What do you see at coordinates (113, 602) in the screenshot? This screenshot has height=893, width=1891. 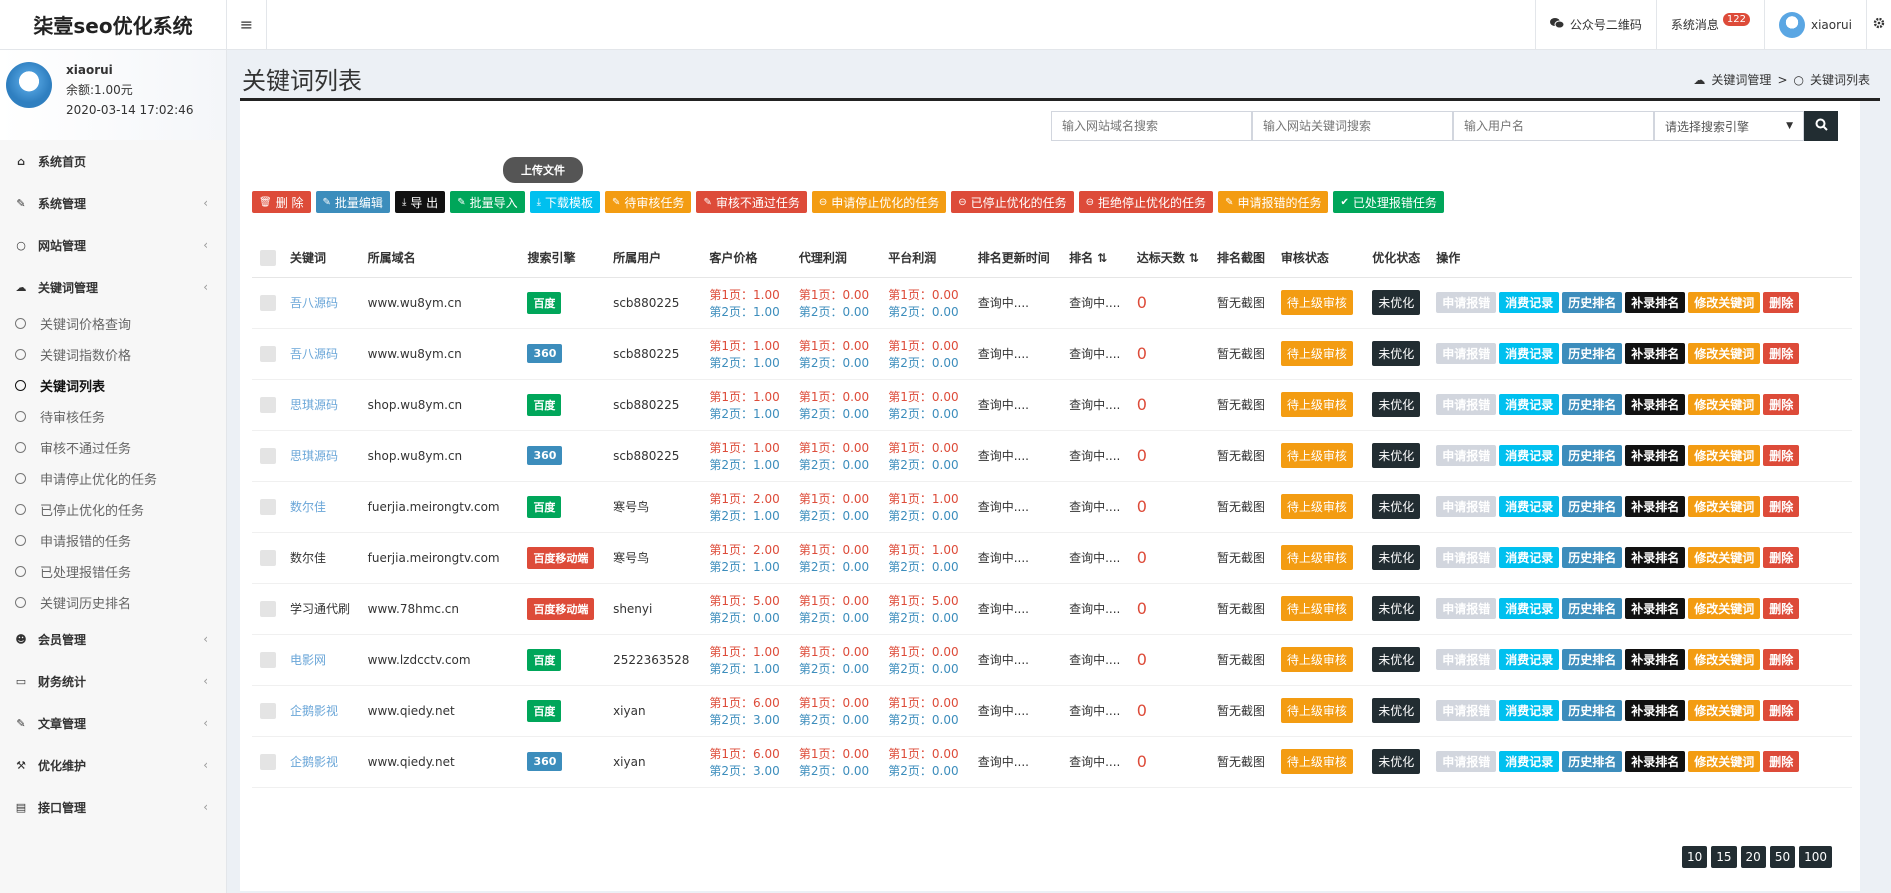 I see `submenu-item-rank-history: 关键词历史排名` at bounding box center [113, 602].